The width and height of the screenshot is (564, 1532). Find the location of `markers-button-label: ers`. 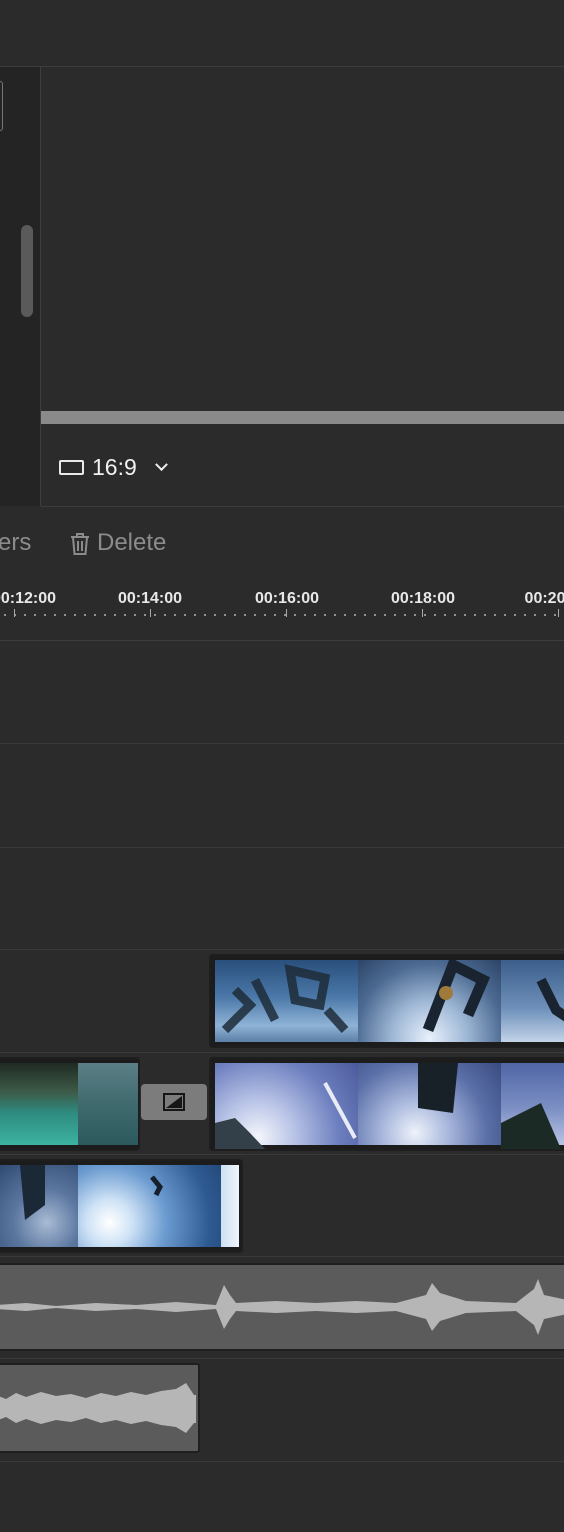

markers-button-label: ers is located at coordinates (15, 543).